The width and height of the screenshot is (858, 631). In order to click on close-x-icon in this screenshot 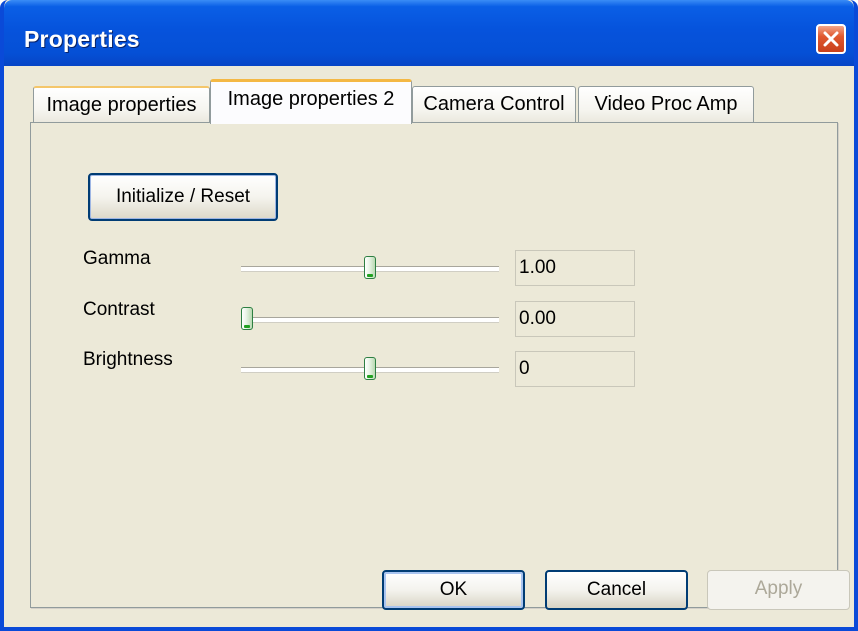, I will do `click(831, 39)`.